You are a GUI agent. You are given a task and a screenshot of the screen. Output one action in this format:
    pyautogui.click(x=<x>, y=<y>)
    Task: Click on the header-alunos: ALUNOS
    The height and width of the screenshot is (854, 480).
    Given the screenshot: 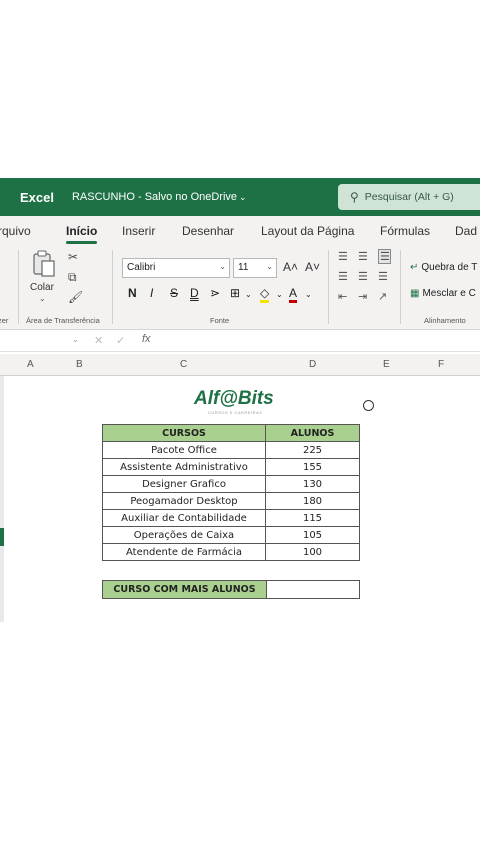 What is the action you would take?
    pyautogui.click(x=312, y=433)
    